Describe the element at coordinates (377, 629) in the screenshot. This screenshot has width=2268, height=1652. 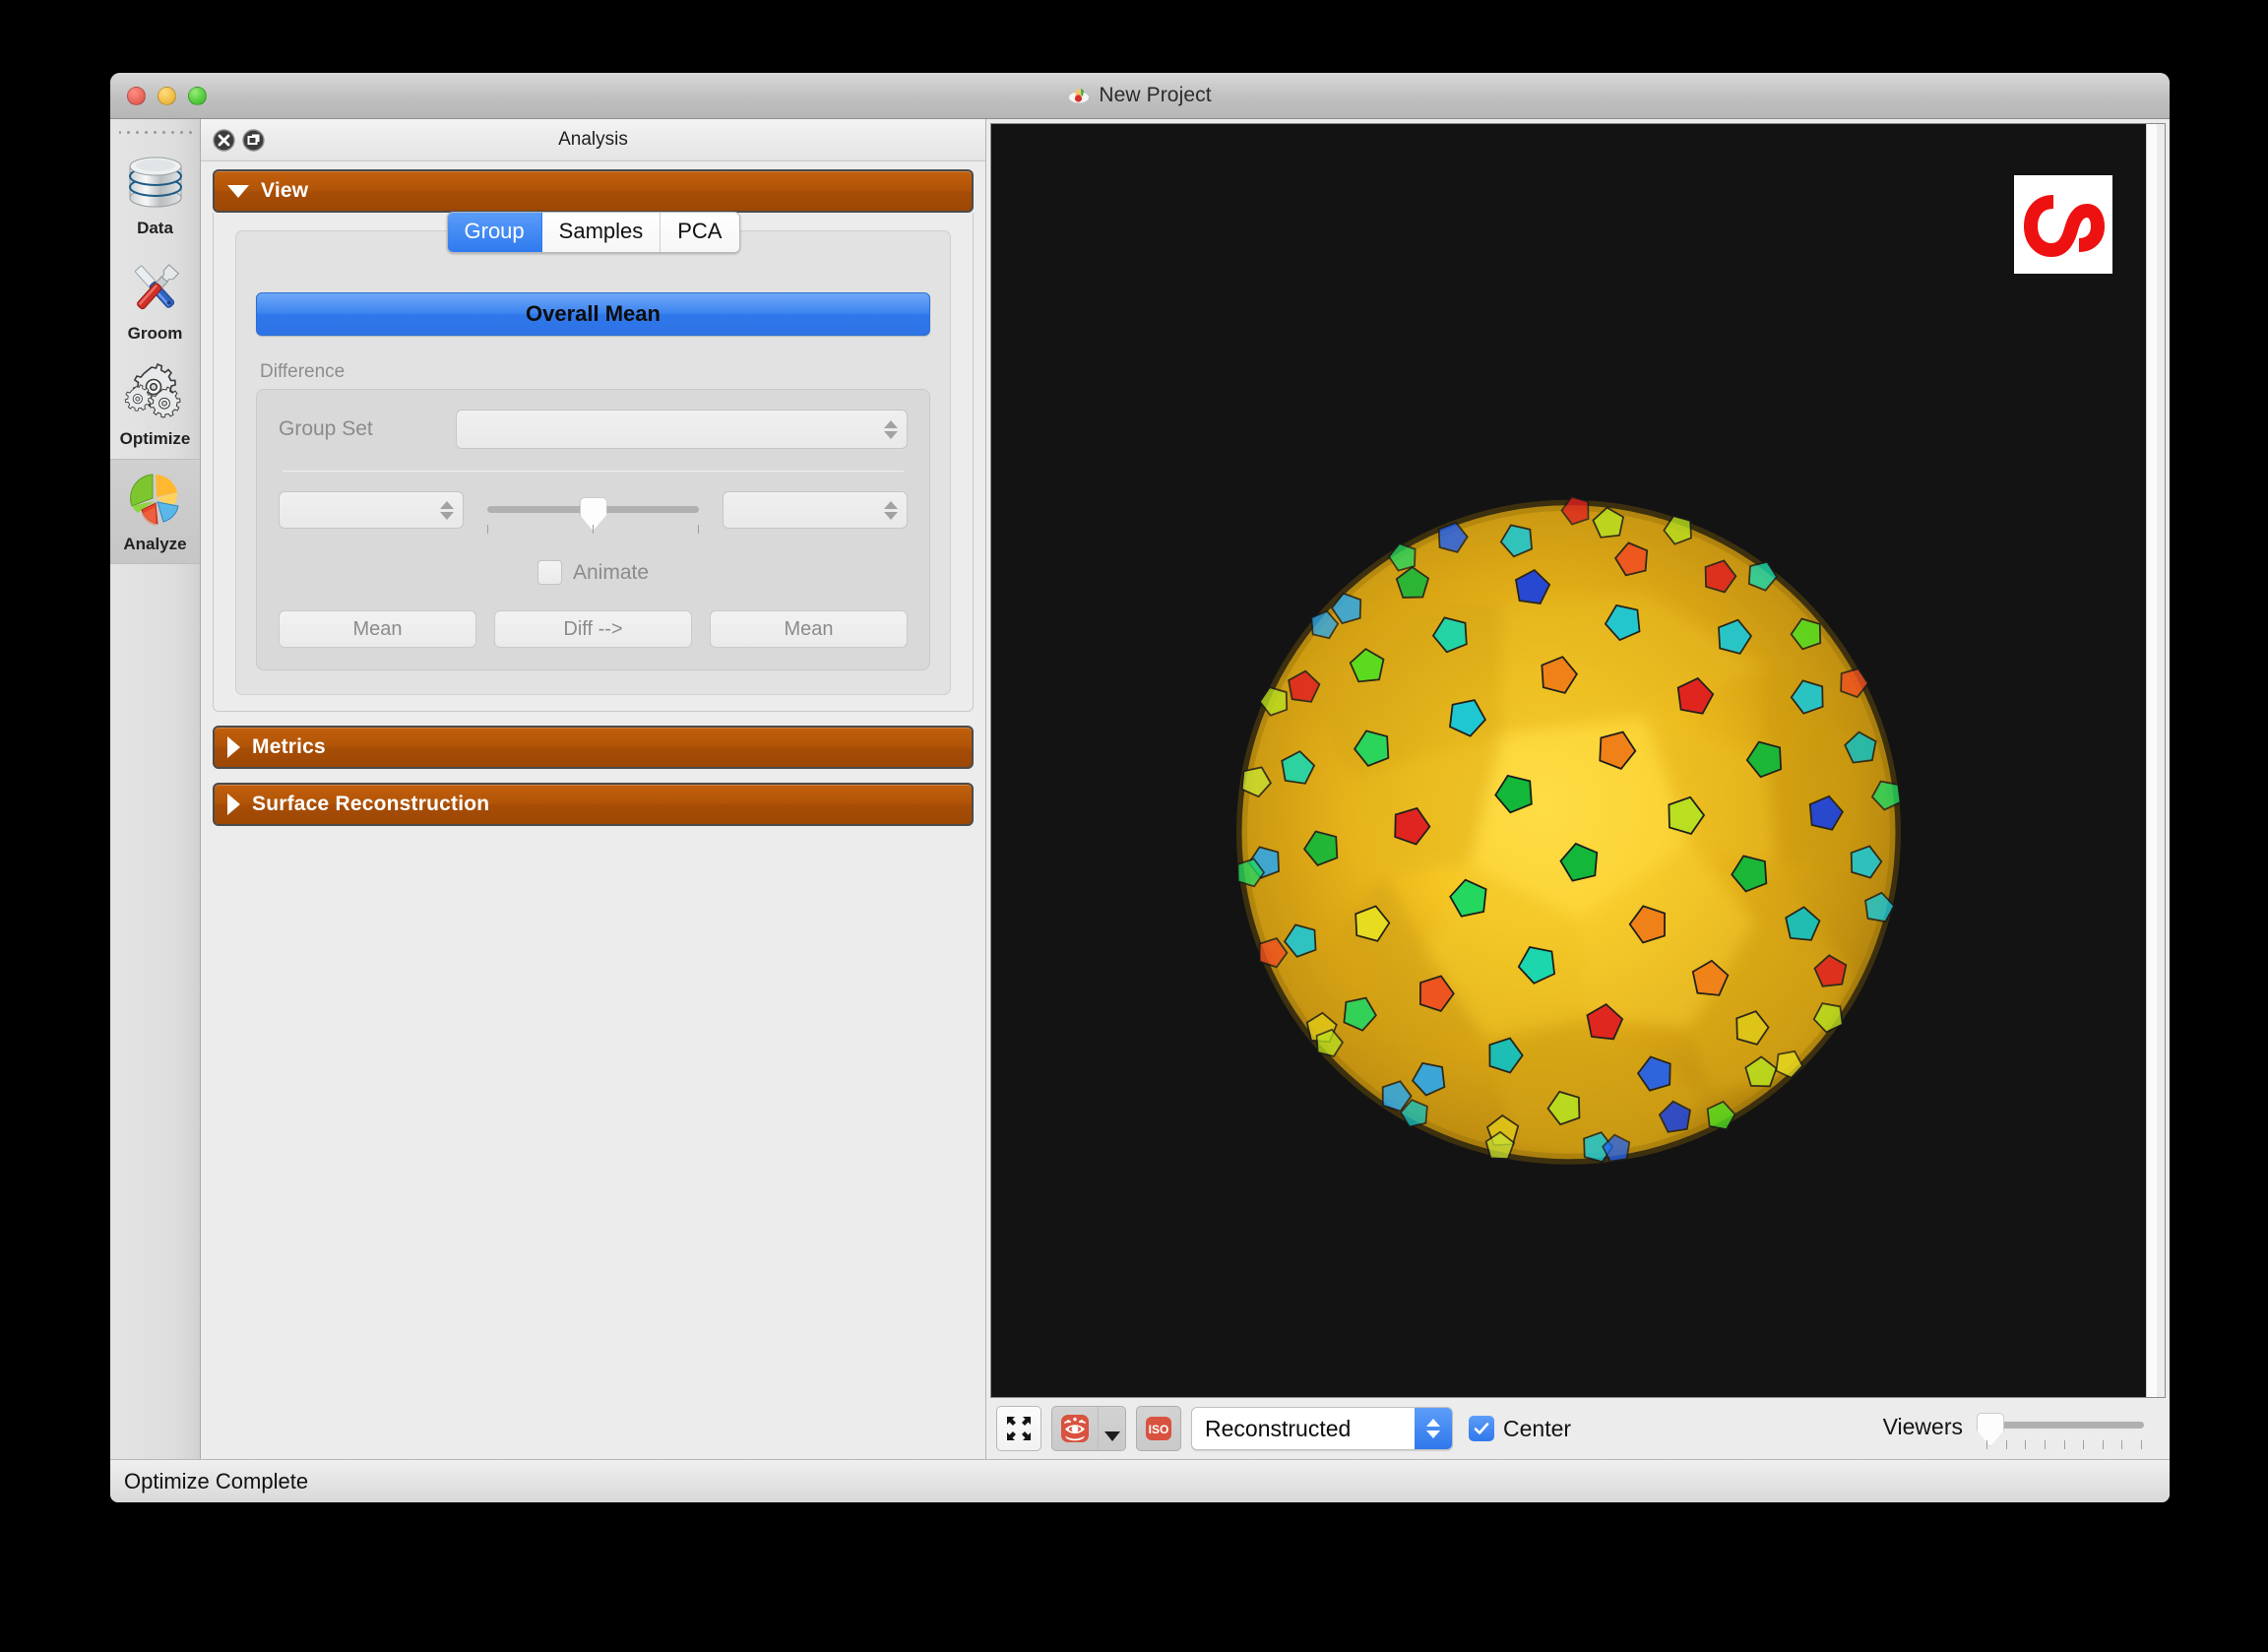
I see `mean-left-button: Mean` at that location.